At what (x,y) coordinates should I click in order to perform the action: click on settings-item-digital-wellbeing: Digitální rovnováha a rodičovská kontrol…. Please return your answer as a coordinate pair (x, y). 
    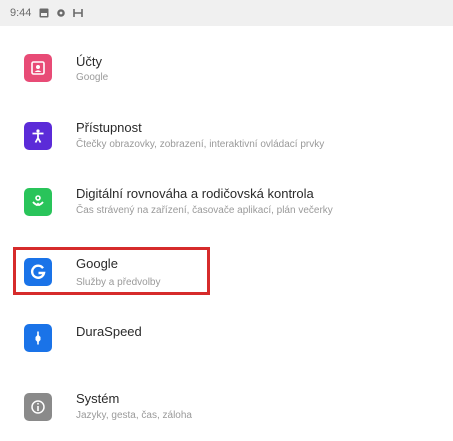
    Looking at the image, I should click on (226, 206).